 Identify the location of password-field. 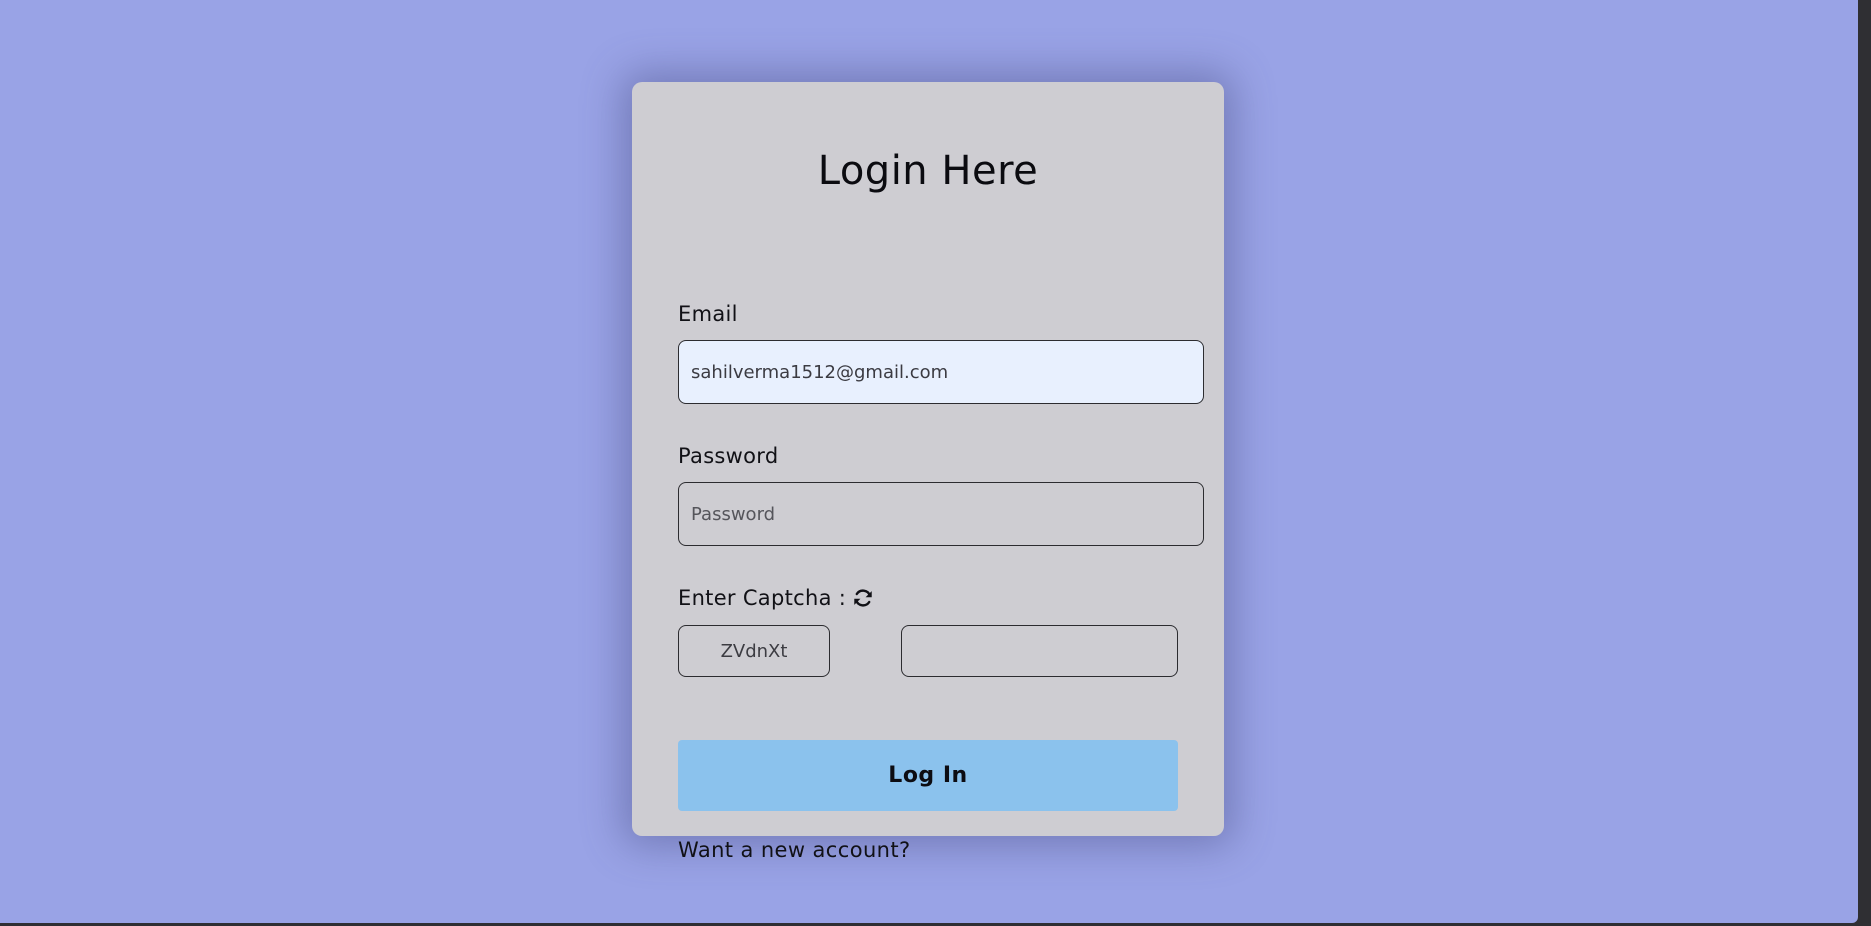
(941, 514).